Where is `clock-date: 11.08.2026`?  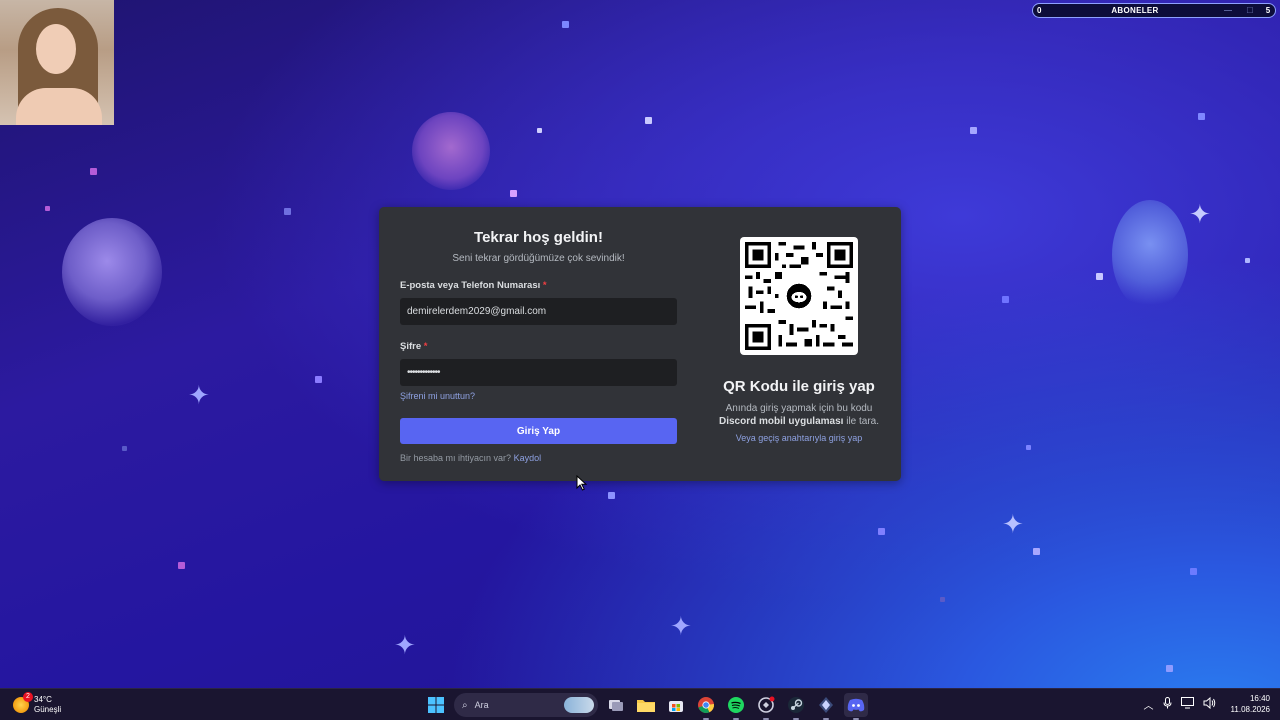 clock-date: 11.08.2026 is located at coordinates (1250, 709).